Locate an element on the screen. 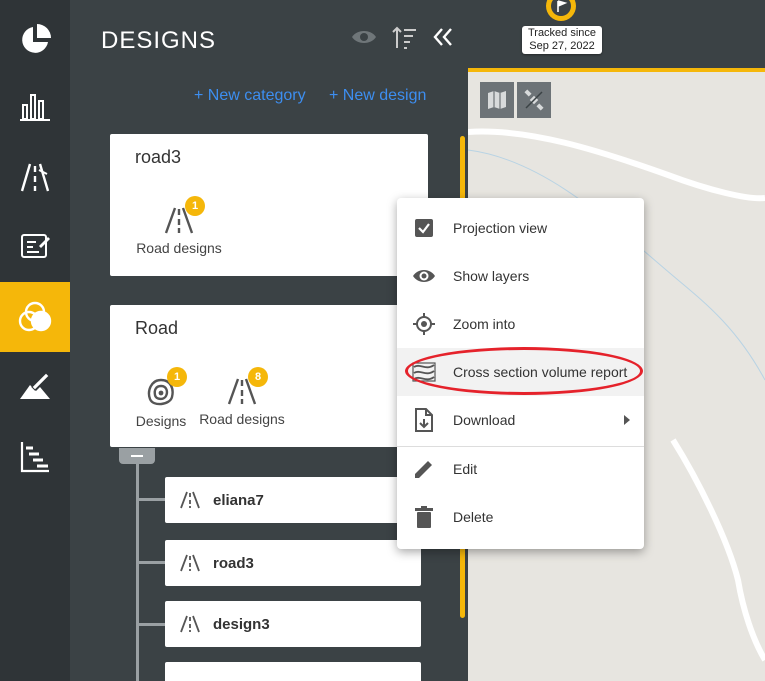 Image resolution: width=765 pixels, height=681 pixels. tree-item-road3: road3 is located at coordinates (293, 563).